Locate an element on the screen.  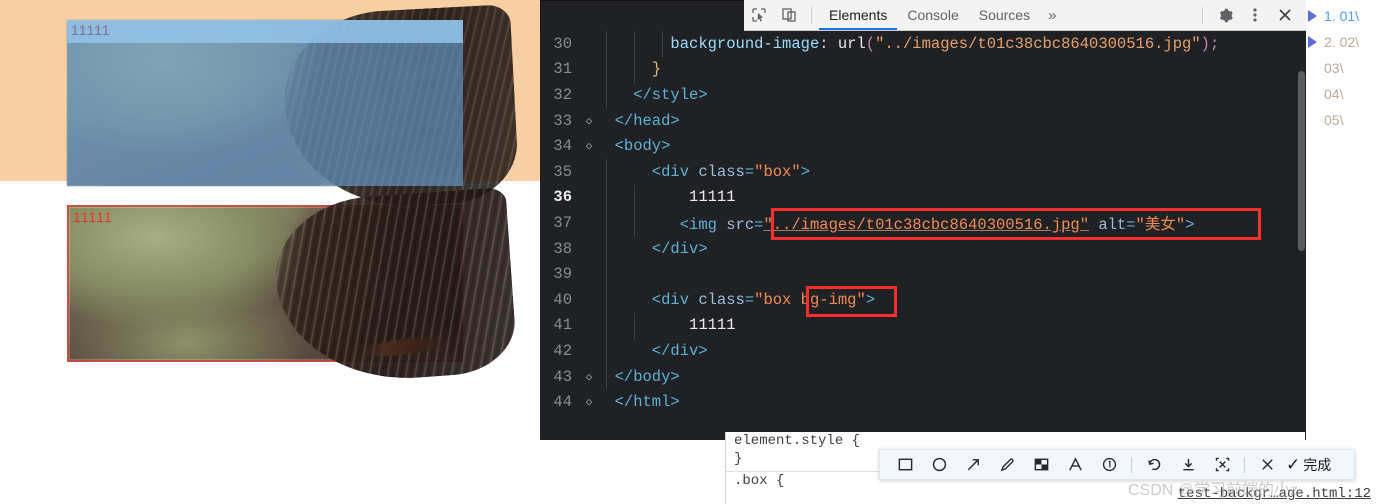
box-with-img-element: 11111 is located at coordinates (293, 108).